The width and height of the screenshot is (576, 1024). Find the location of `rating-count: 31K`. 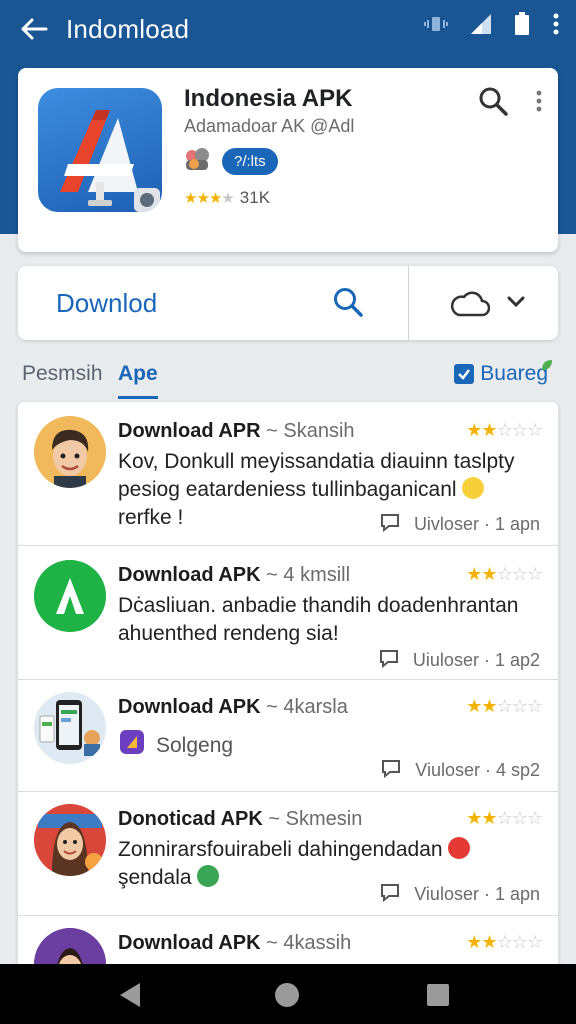

rating-count: 31K is located at coordinates (255, 197).